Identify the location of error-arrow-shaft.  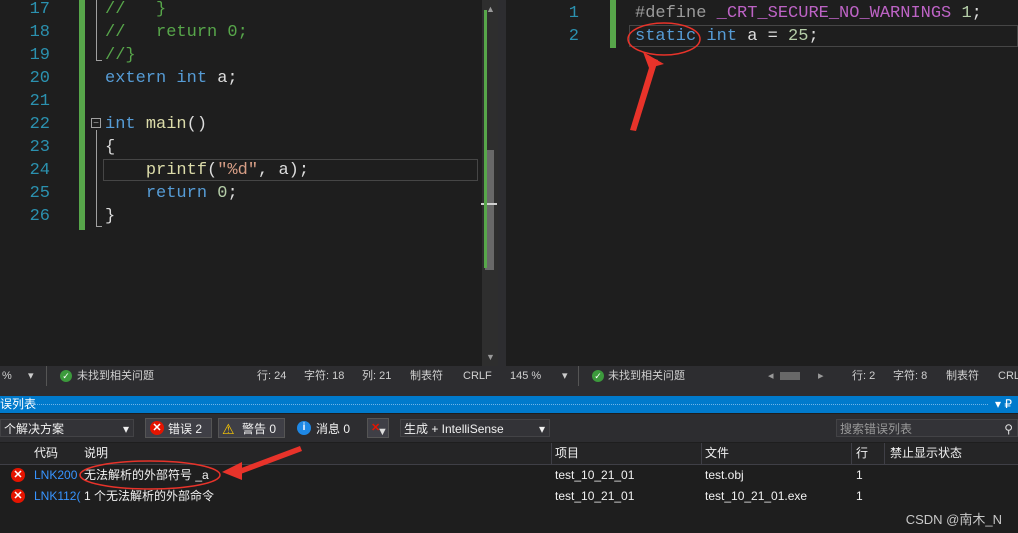
(269, 460).